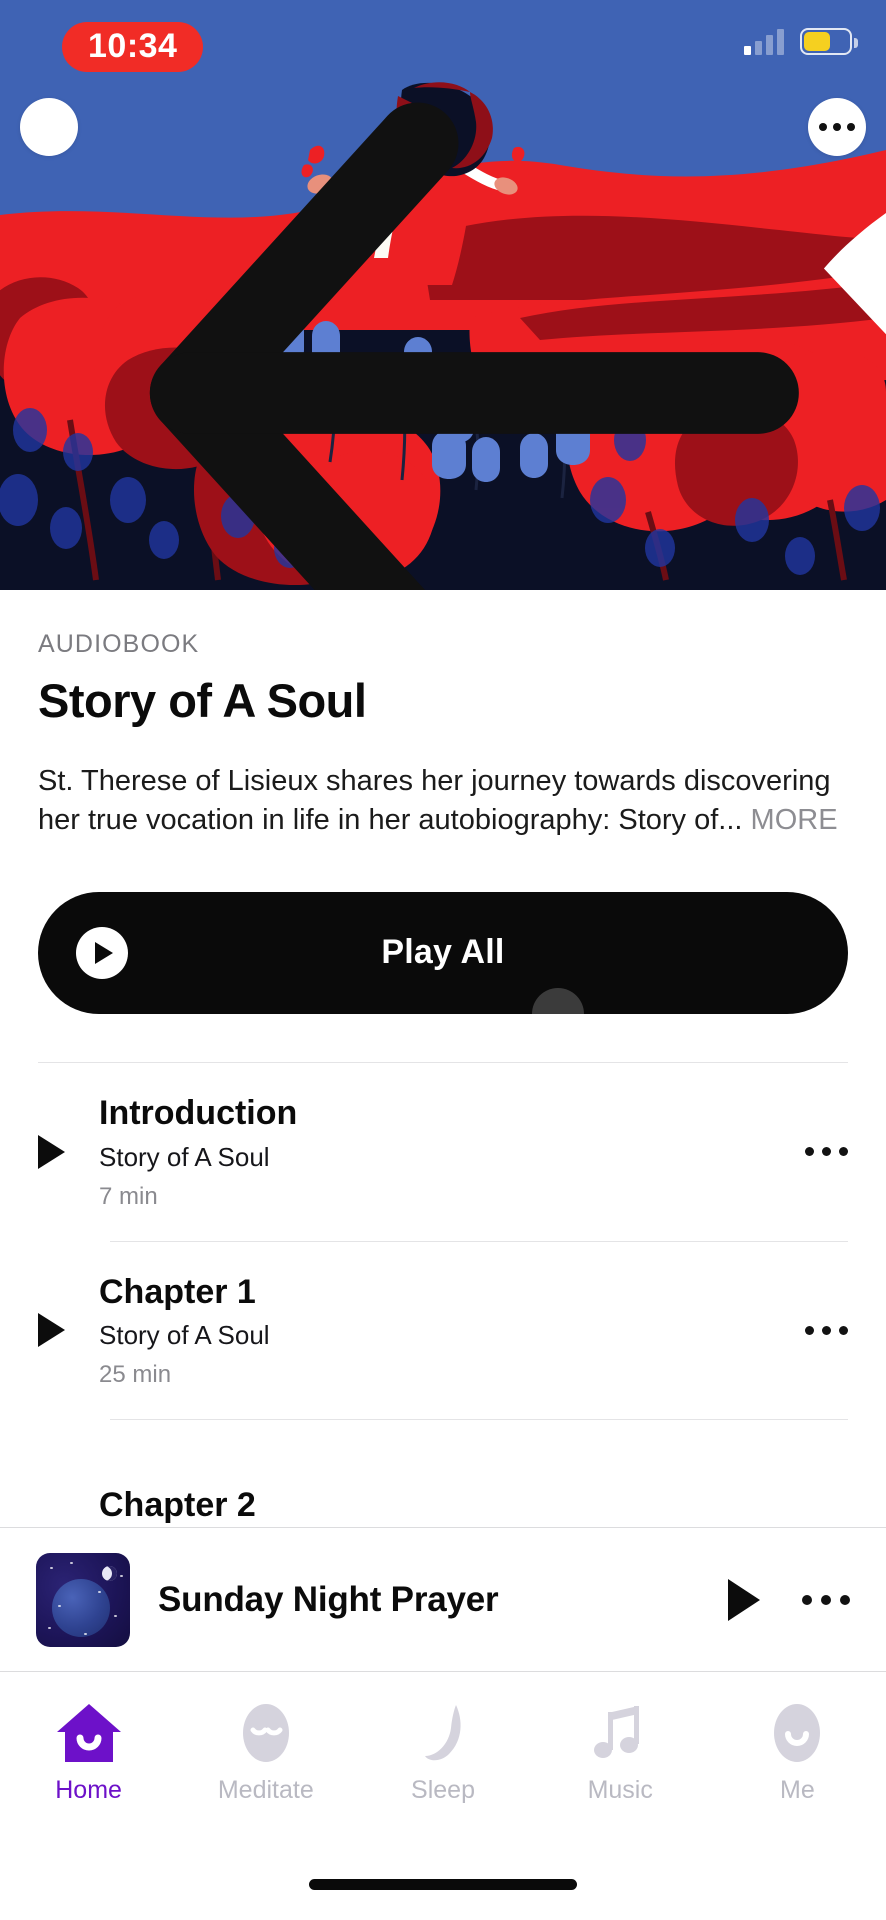 The width and height of the screenshot is (886, 1920). What do you see at coordinates (794, 820) in the screenshot?
I see `more-link: MORE` at bounding box center [794, 820].